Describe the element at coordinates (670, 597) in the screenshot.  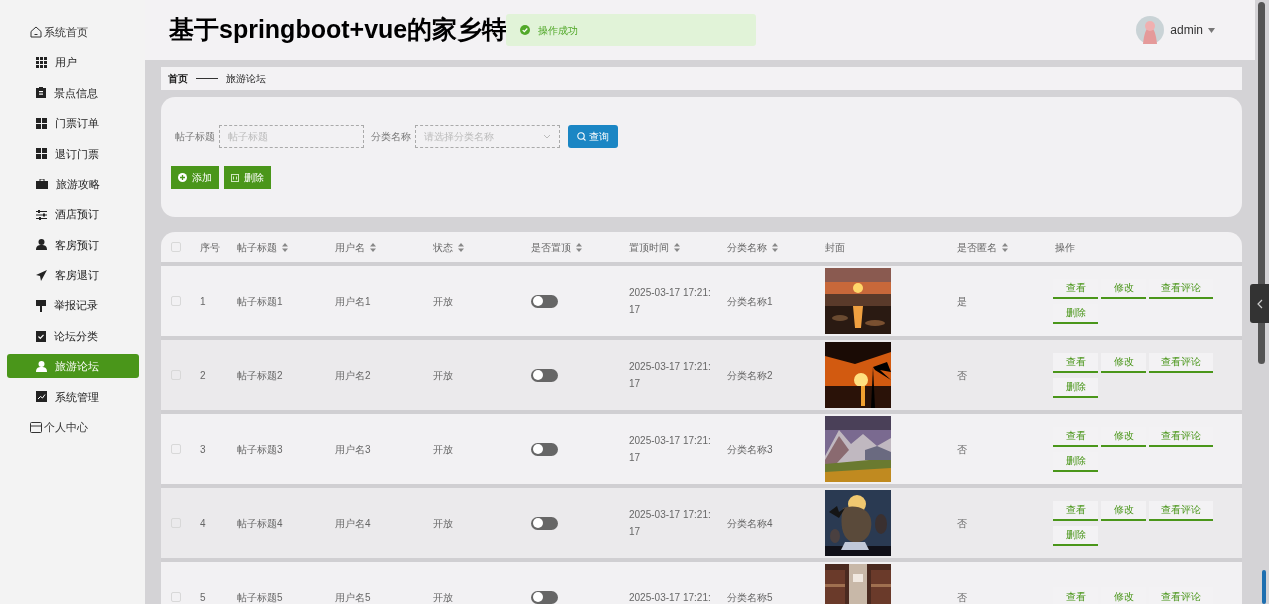
I see `table-cell-text: 2025-03-17 17:21:` at that location.